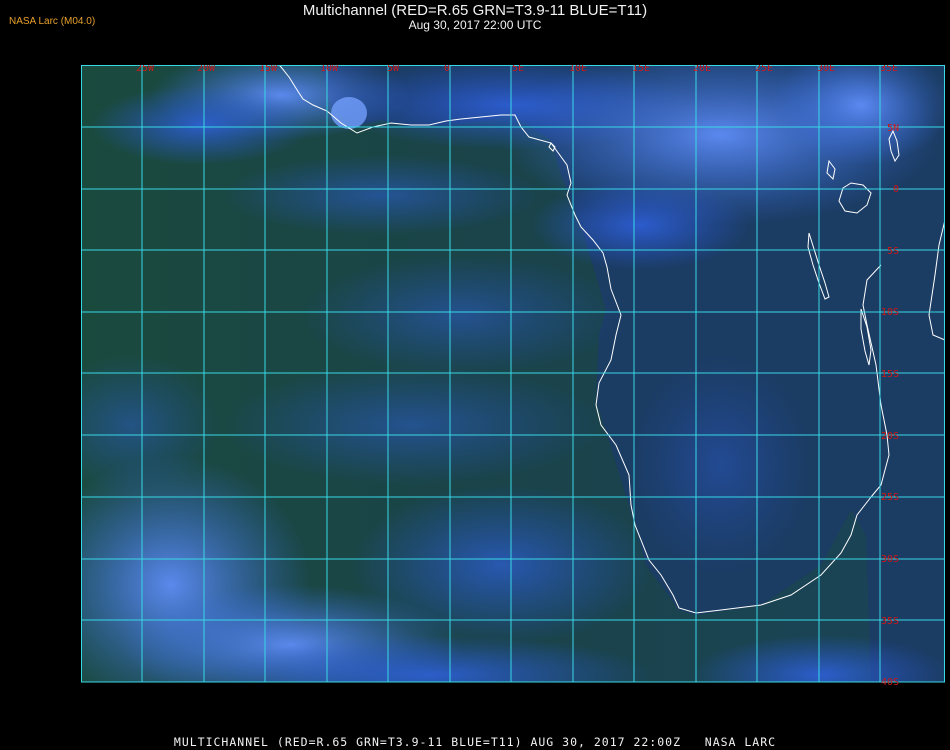 The height and width of the screenshot is (750, 950). What do you see at coordinates (641, 69) in the screenshot?
I see `lon-label: 15E` at bounding box center [641, 69].